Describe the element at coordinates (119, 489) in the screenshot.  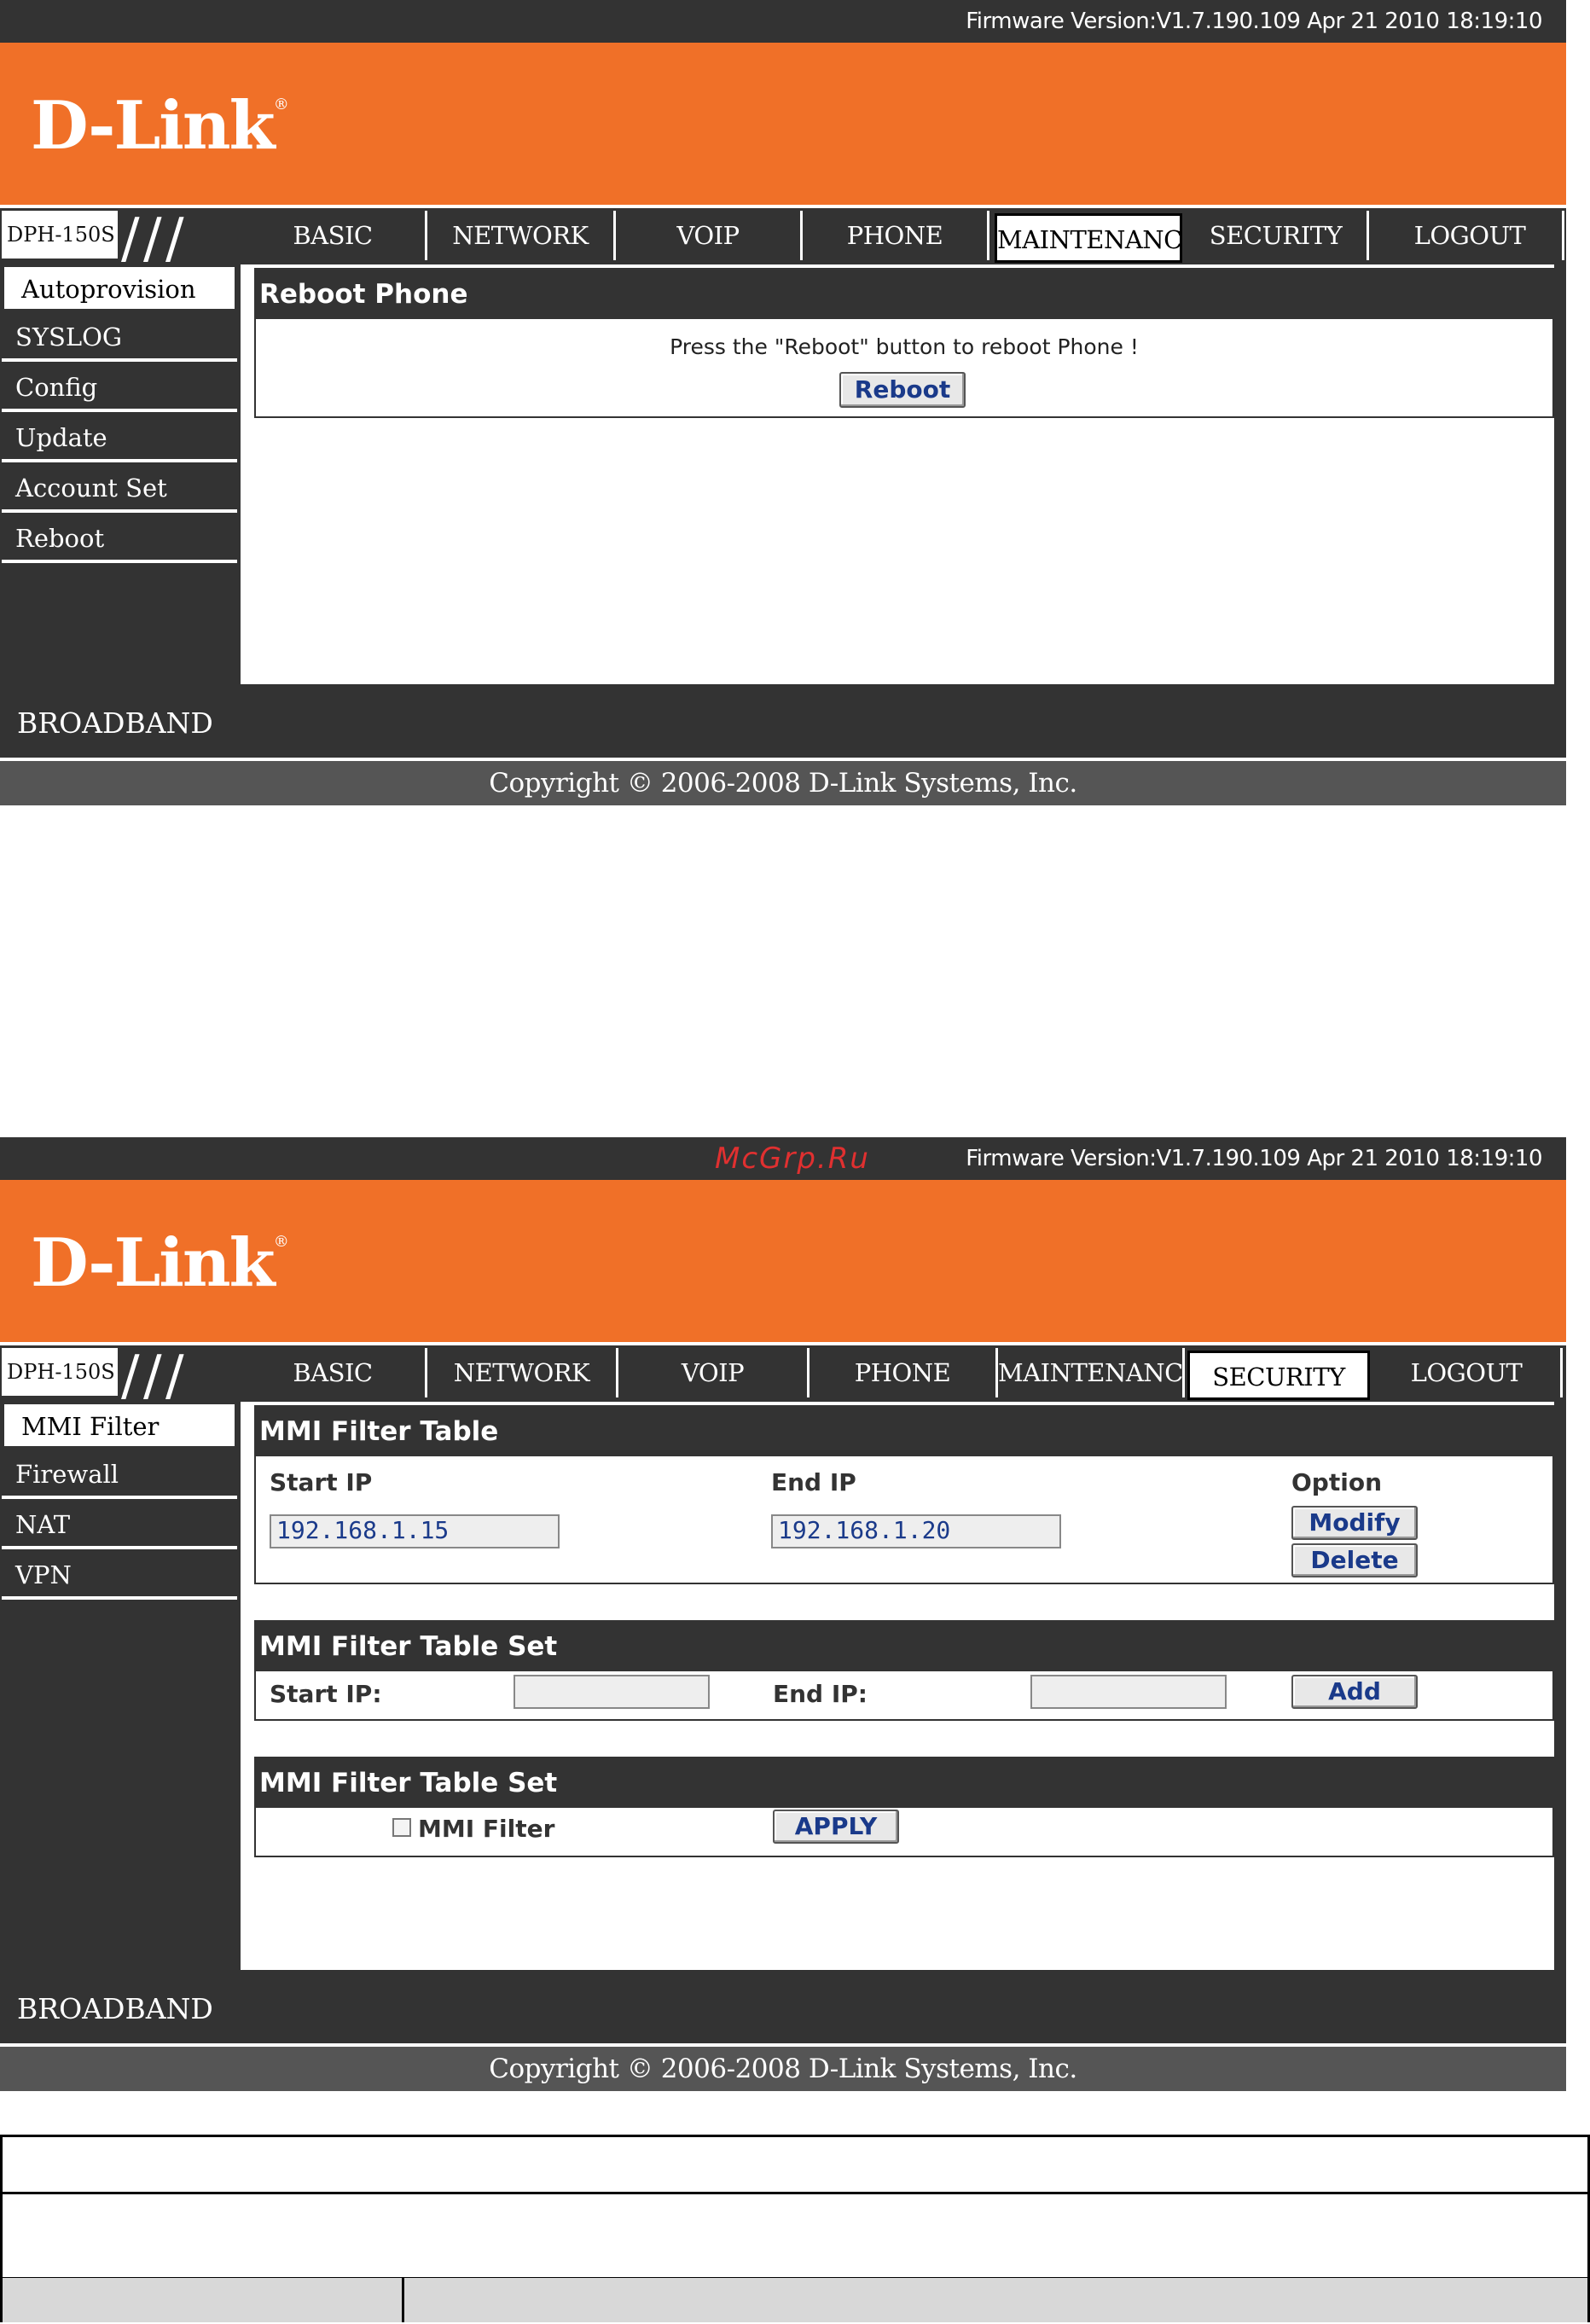
I see `sidebar-item-account-set: Account Set` at that location.